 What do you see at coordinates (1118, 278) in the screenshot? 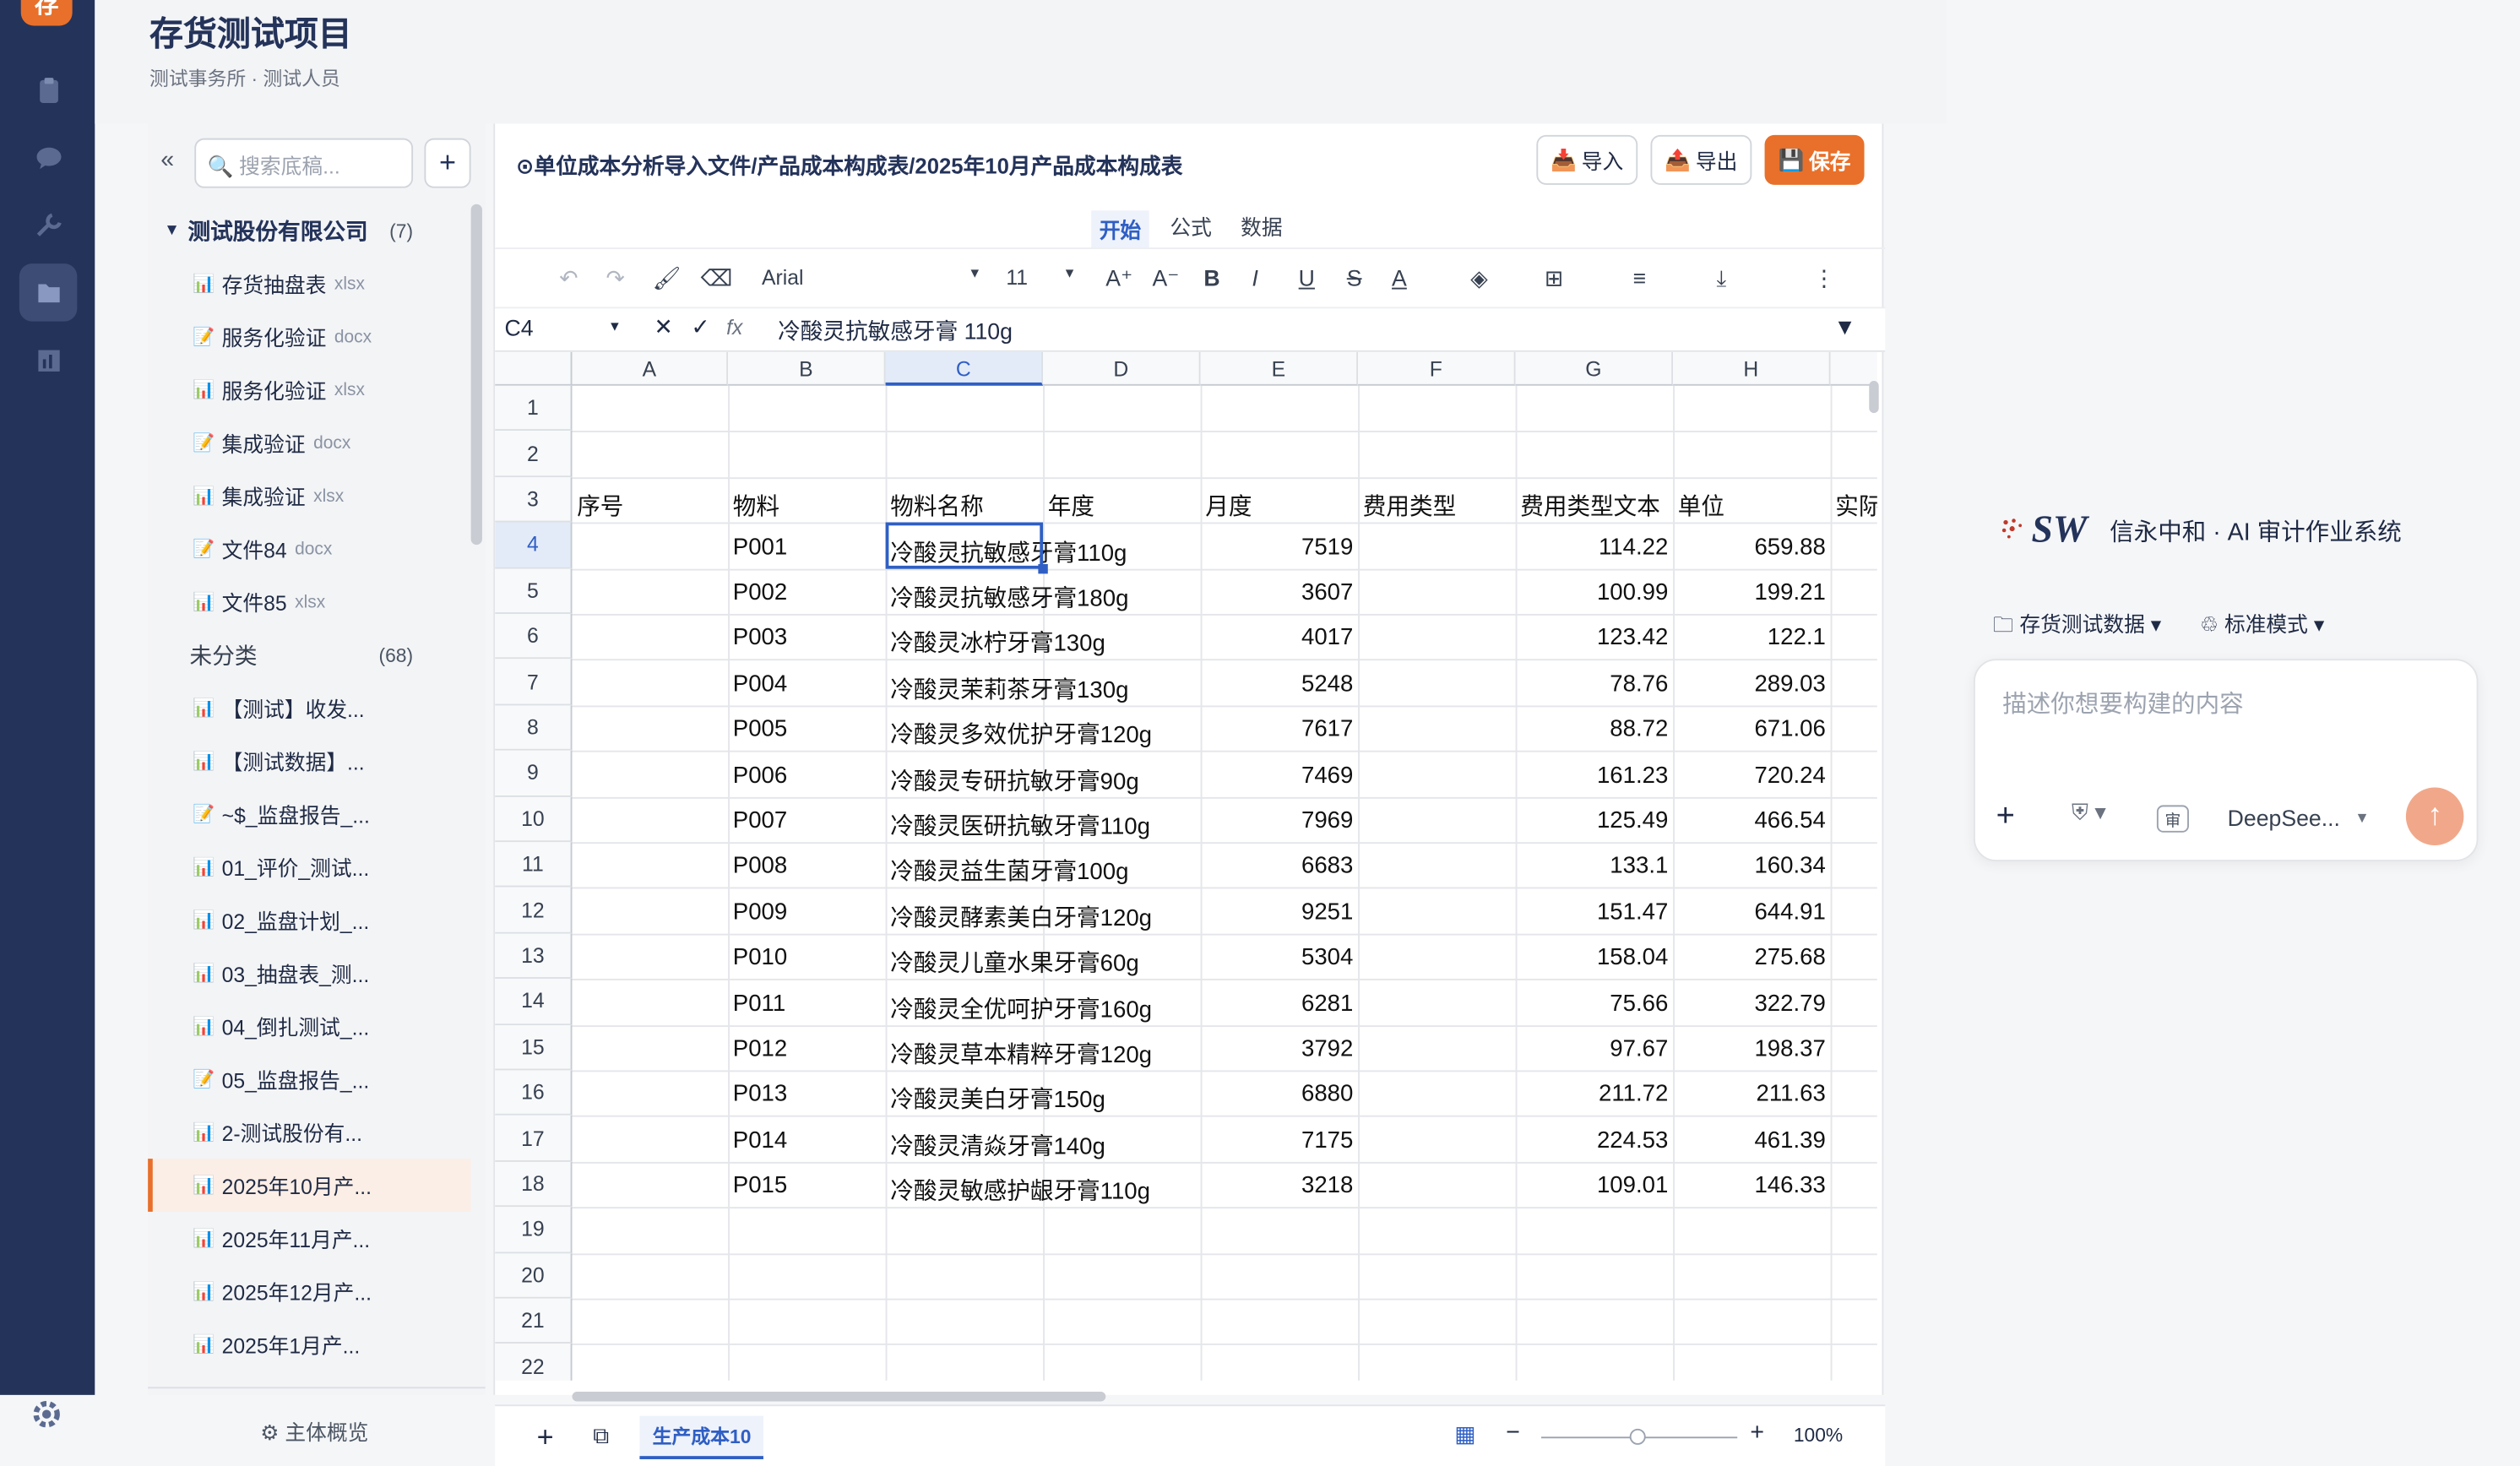
I see `font-increase-icon: A⁺` at bounding box center [1118, 278].